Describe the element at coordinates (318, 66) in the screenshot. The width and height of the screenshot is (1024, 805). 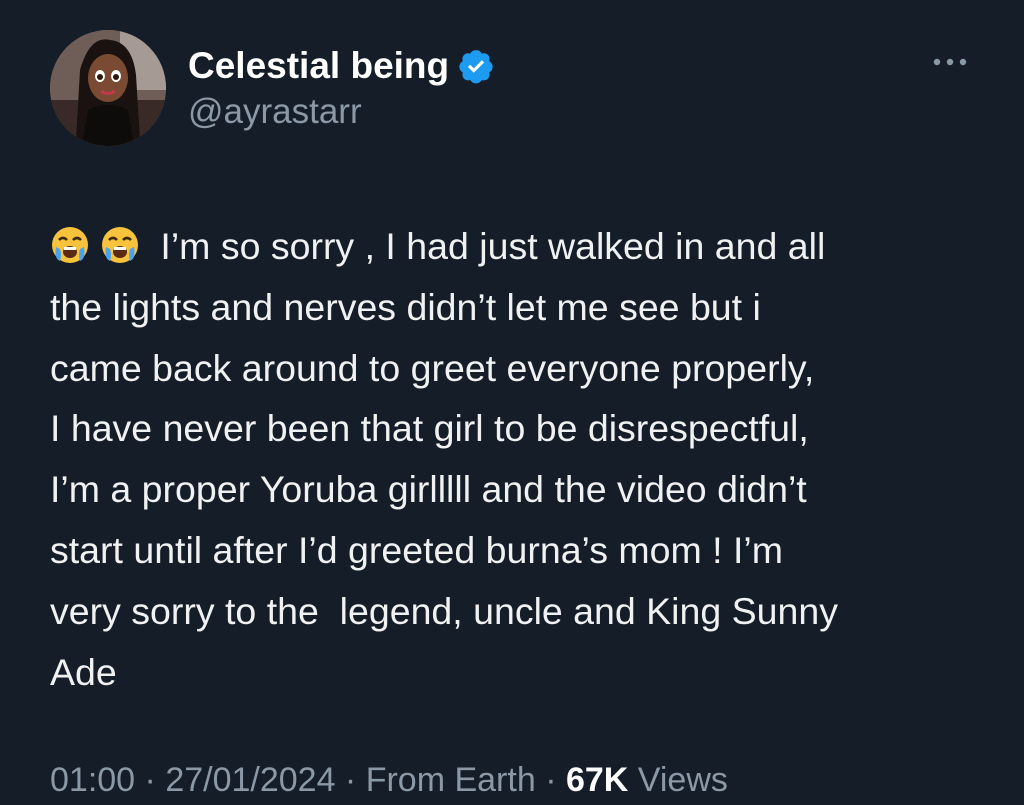
I see `display-name: Celestial being` at that location.